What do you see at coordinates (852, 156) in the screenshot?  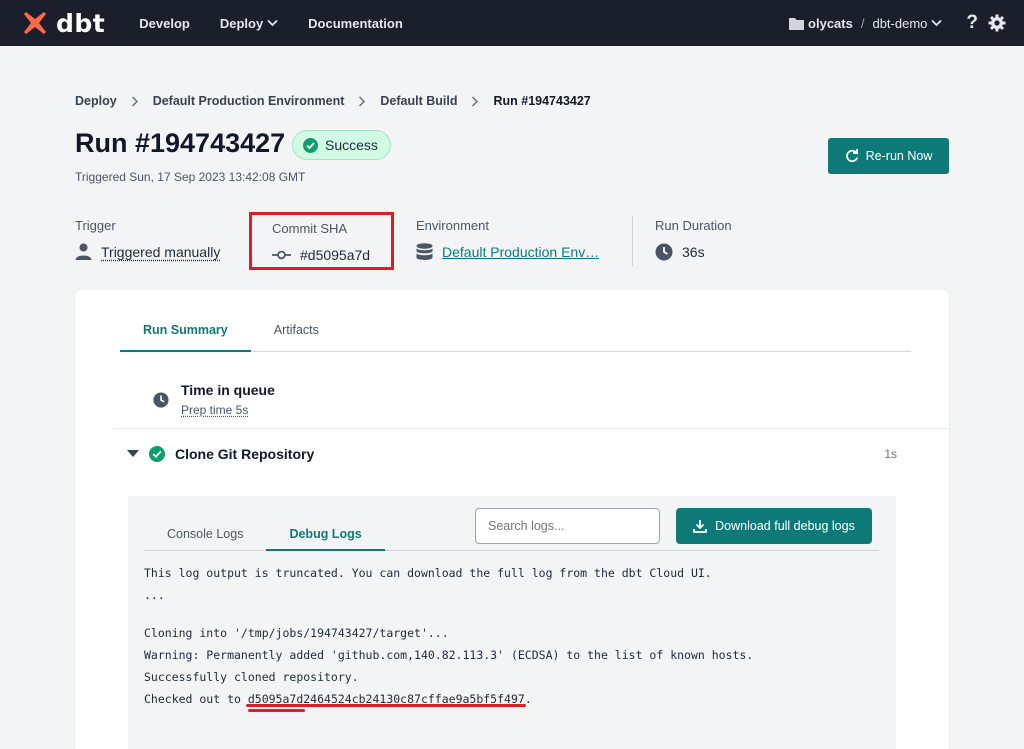 I see `refresh-icon` at bounding box center [852, 156].